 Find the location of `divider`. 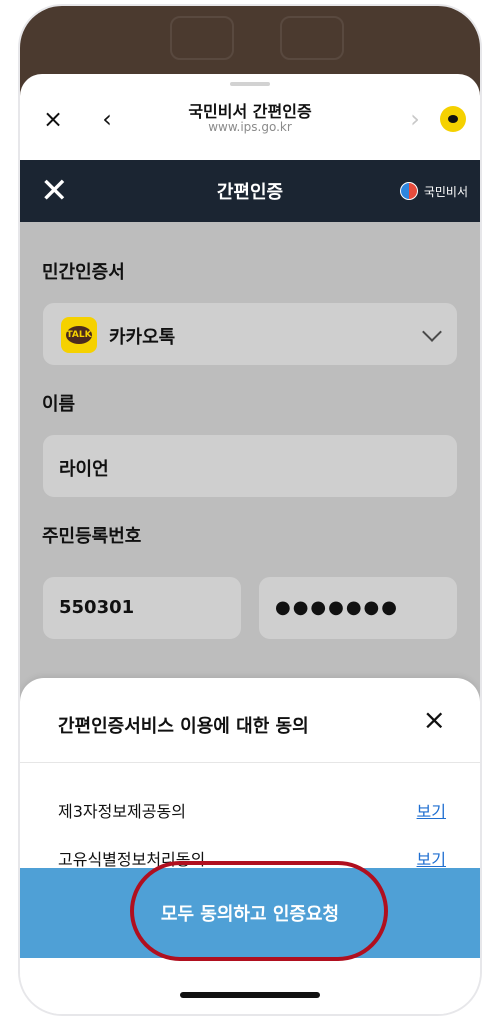

divider is located at coordinates (250, 762).